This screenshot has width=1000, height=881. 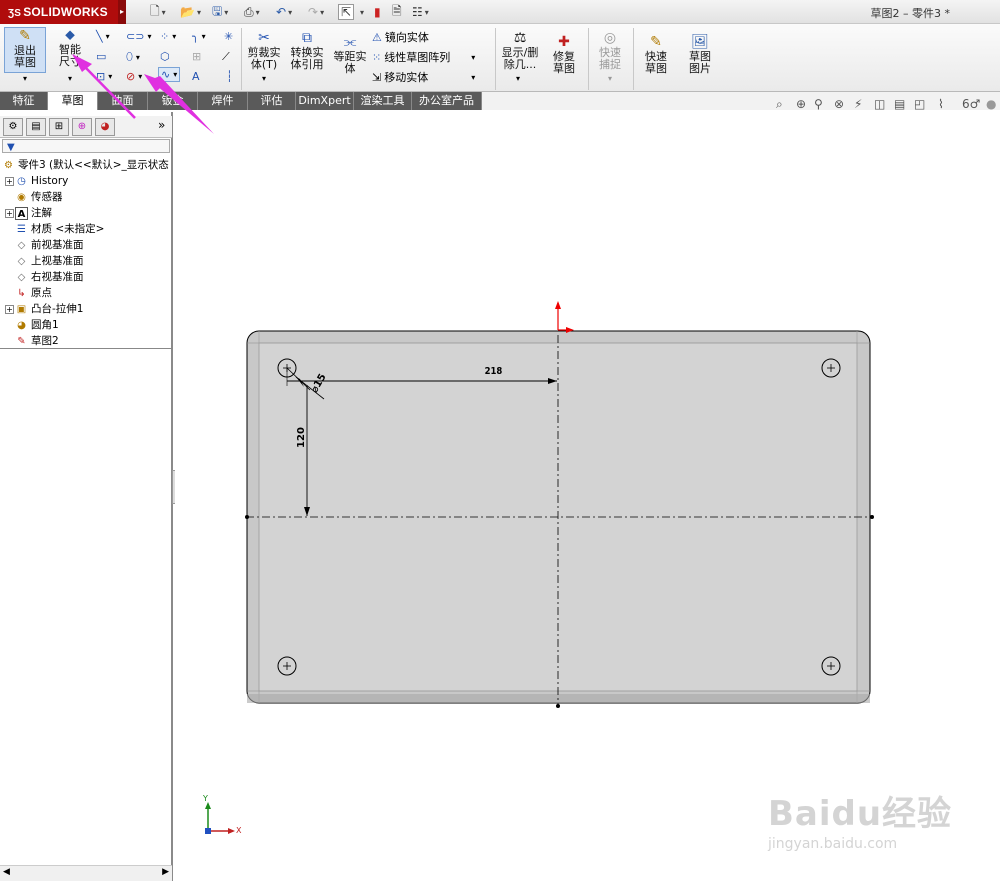 I want to click on dimension-value-horizontal: 218, so click(x=494, y=371).